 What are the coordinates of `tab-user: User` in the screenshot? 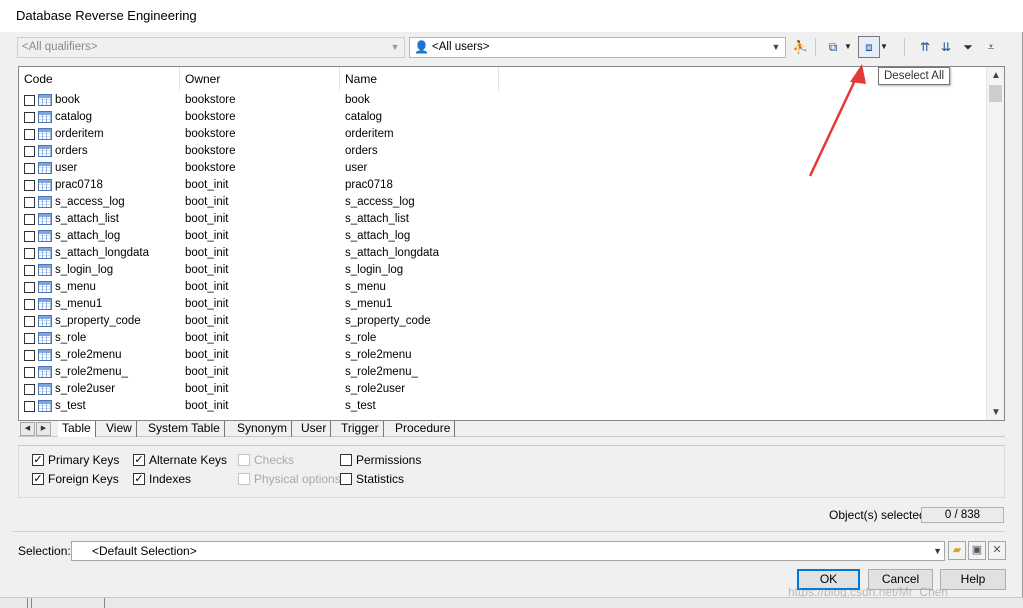 It's located at (314, 429).